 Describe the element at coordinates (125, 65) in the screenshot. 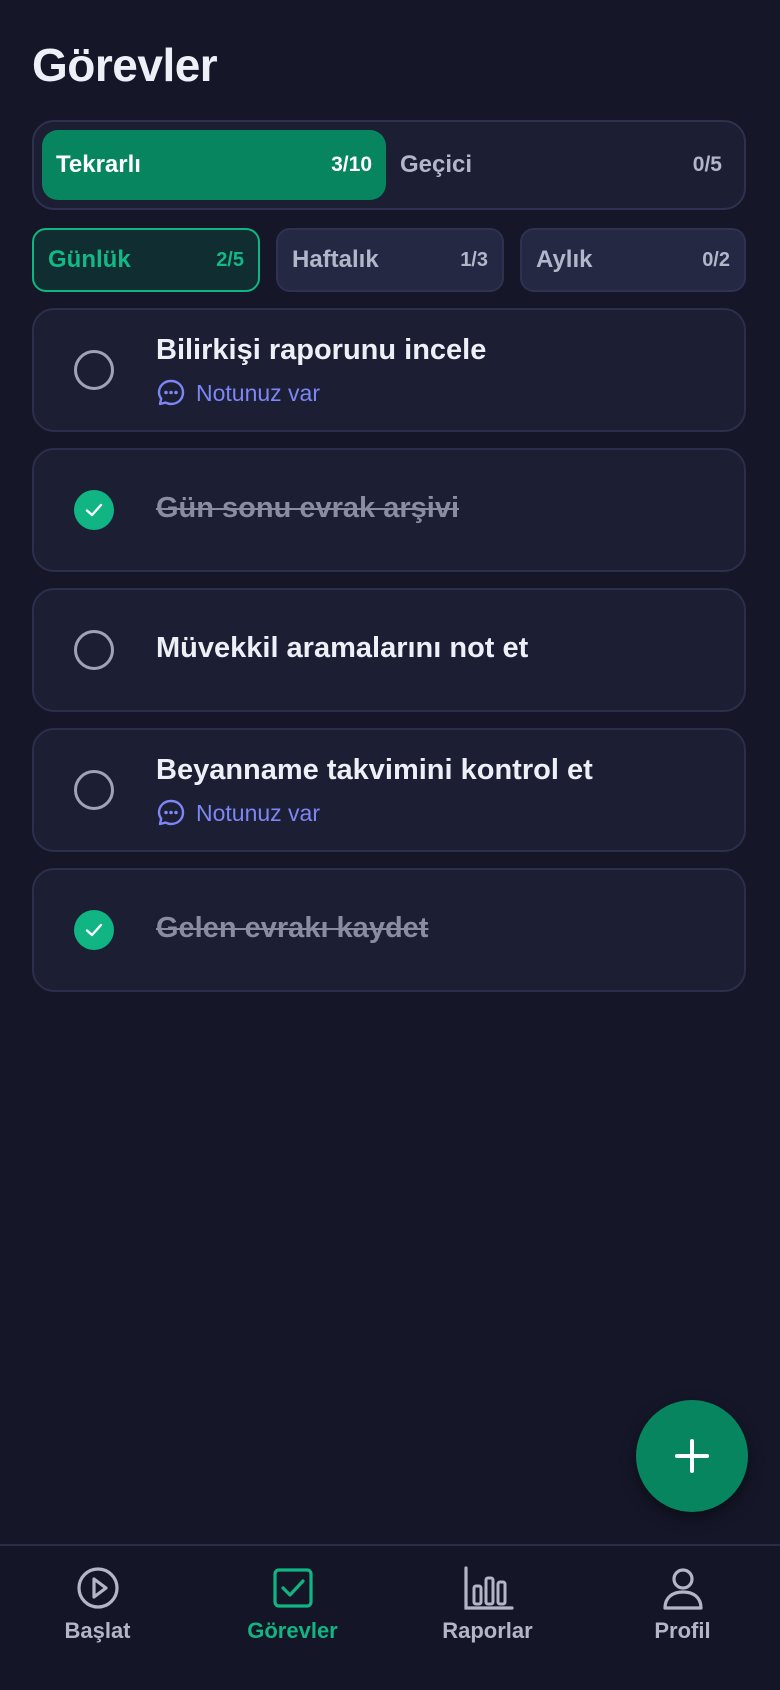

I see `page-title: Görevler` at that location.